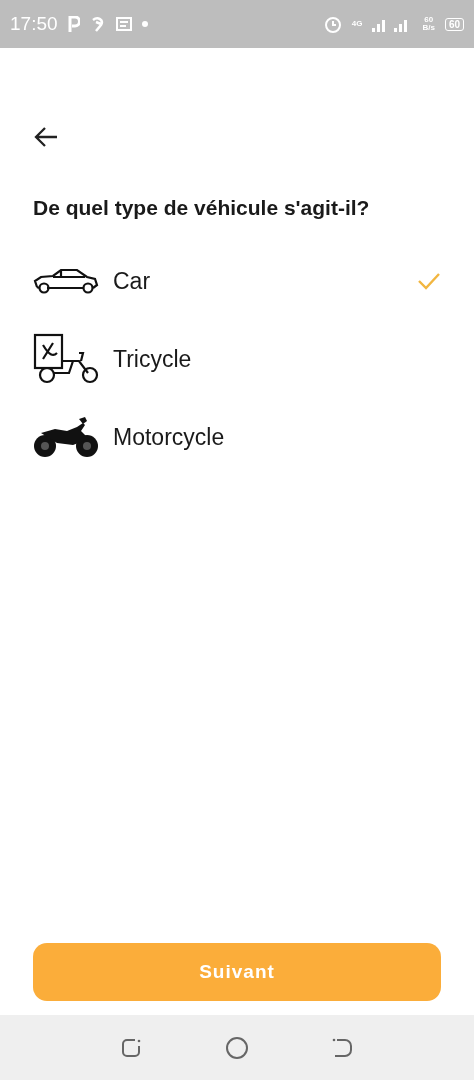 The width and height of the screenshot is (474, 1080). I want to click on motorcycle-icon, so click(66, 437).